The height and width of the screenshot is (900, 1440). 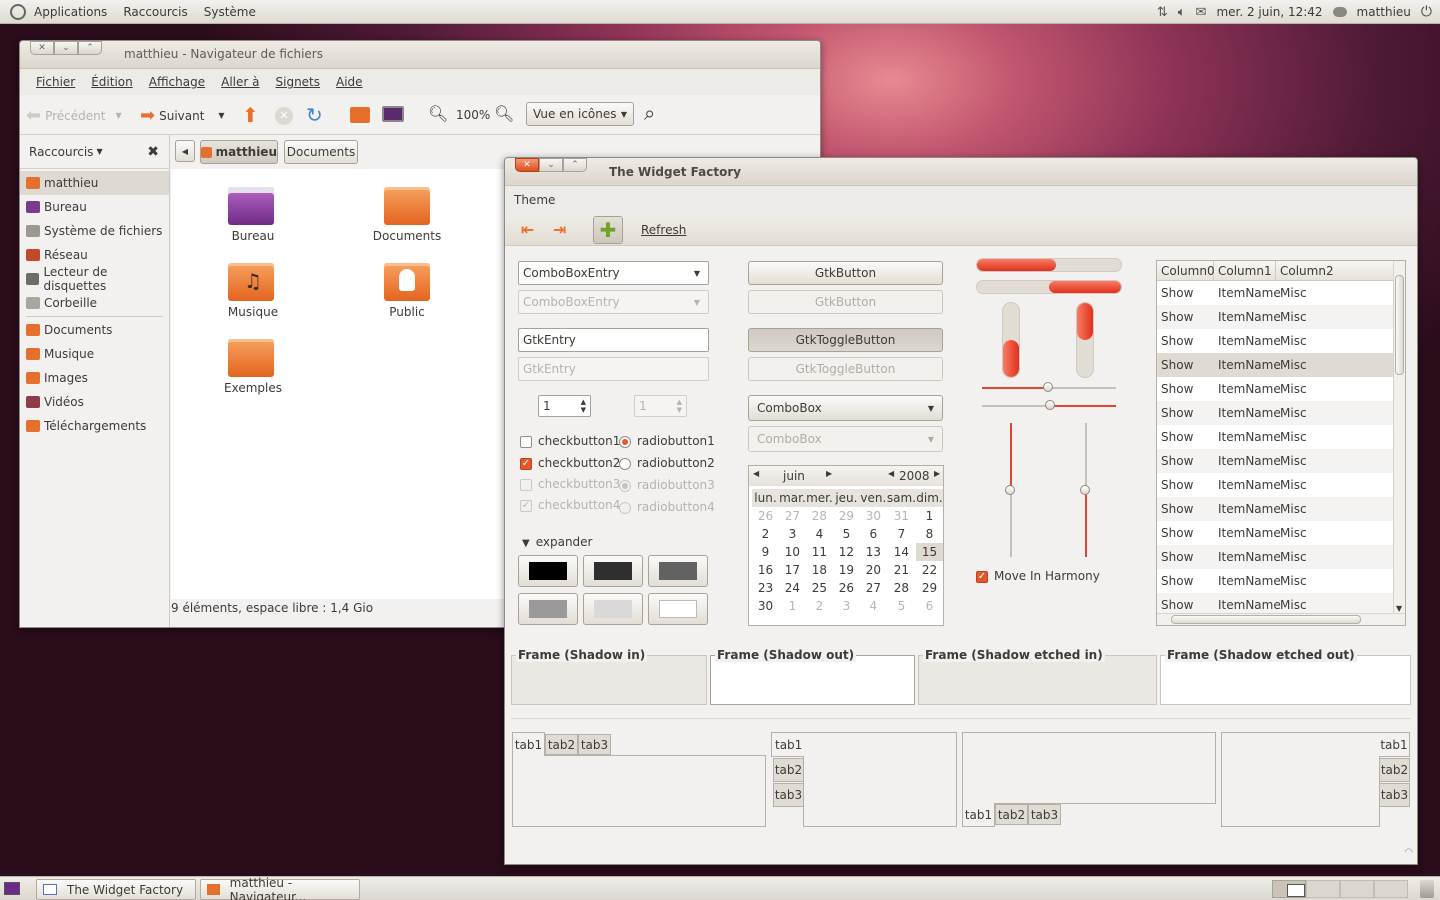 I want to click on minimize-button: ⌄, so click(x=551, y=165).